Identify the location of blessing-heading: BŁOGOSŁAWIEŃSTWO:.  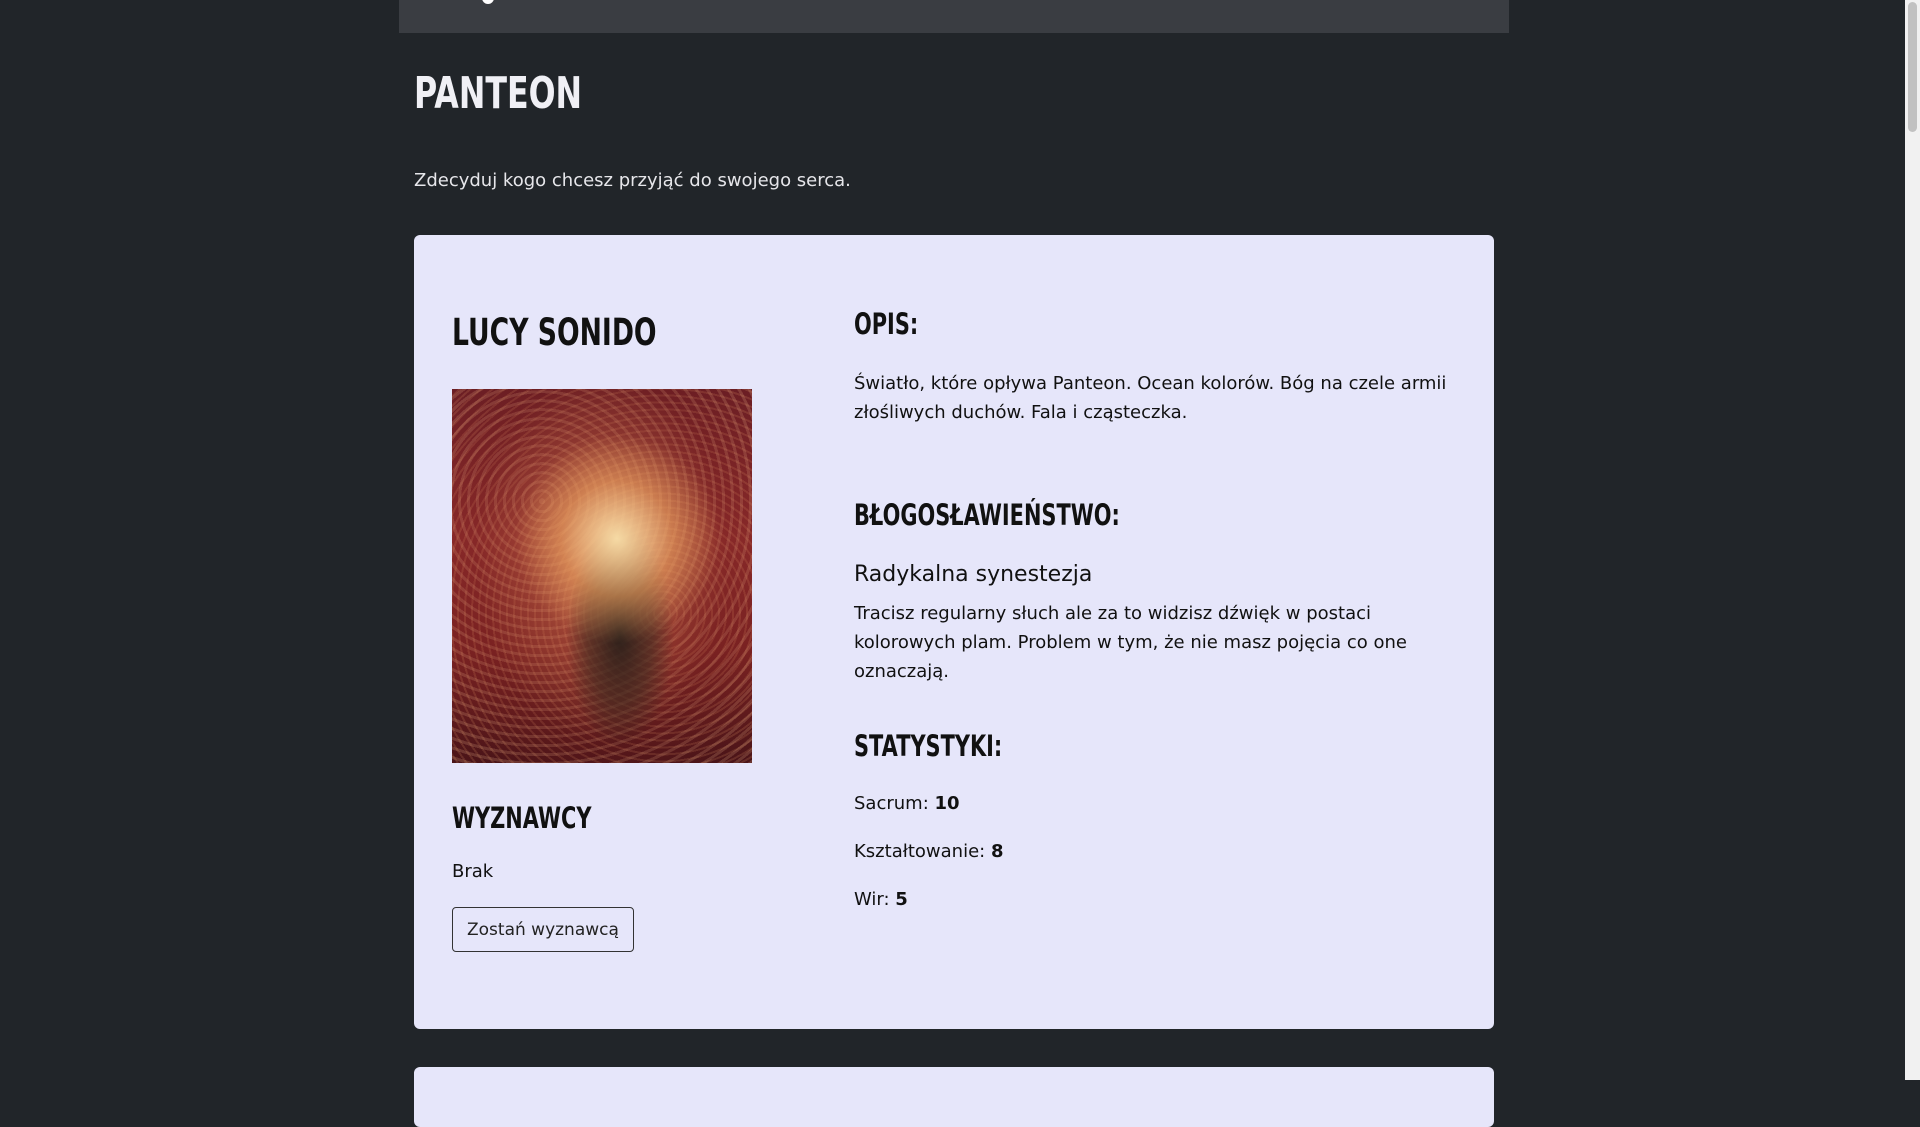
(987, 515).